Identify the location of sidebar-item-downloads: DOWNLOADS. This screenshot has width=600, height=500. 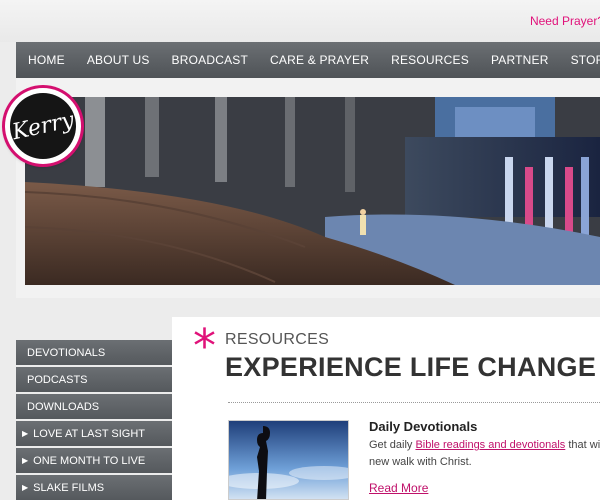
(94, 406).